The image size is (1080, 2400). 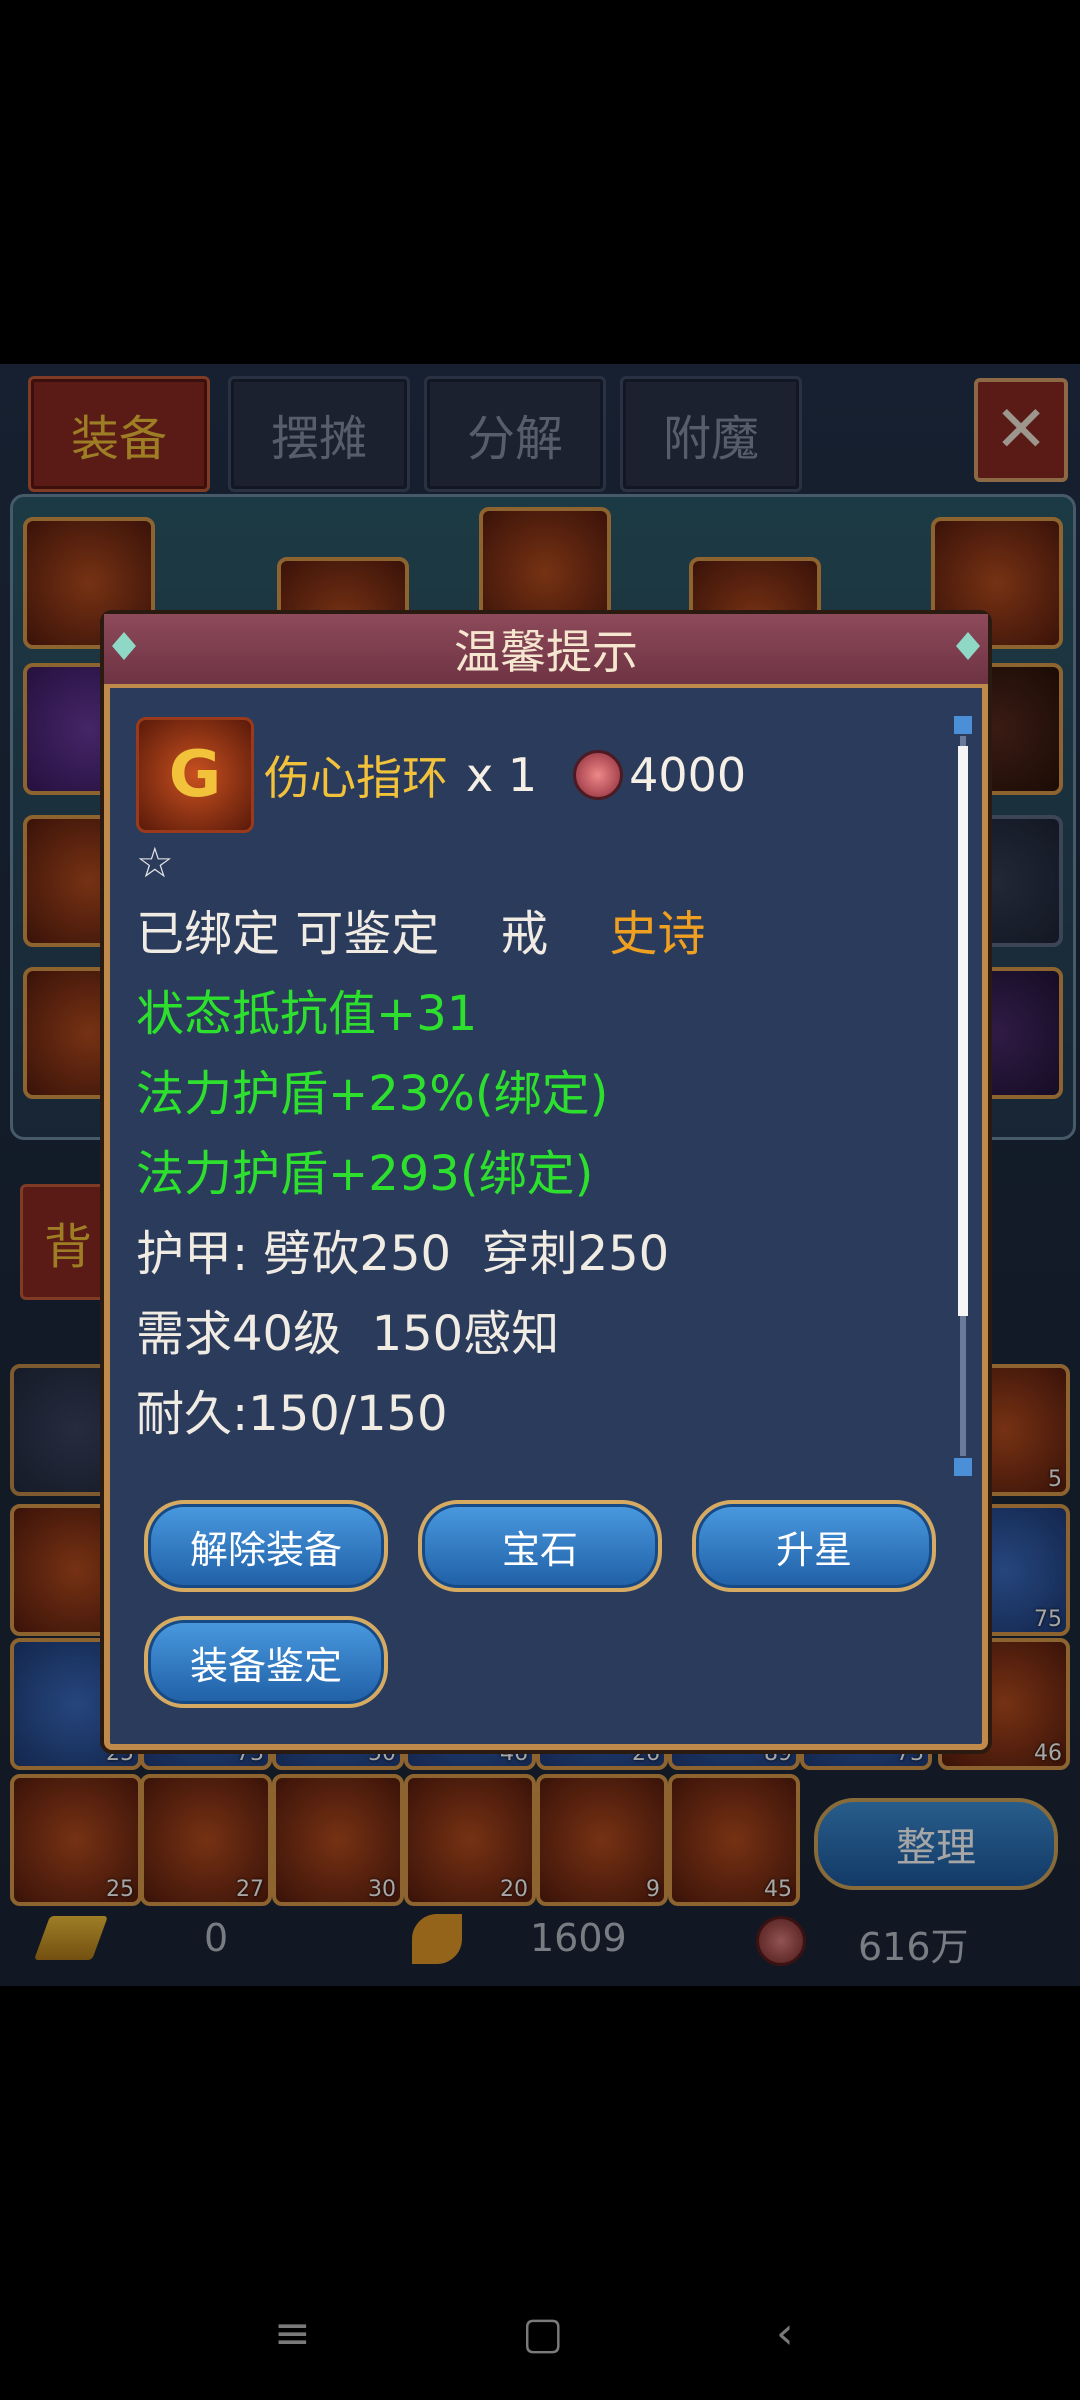 What do you see at coordinates (421, 934) in the screenshot?
I see `item-attr-line: 已绑定 可鉴定 戒 史诗` at bounding box center [421, 934].